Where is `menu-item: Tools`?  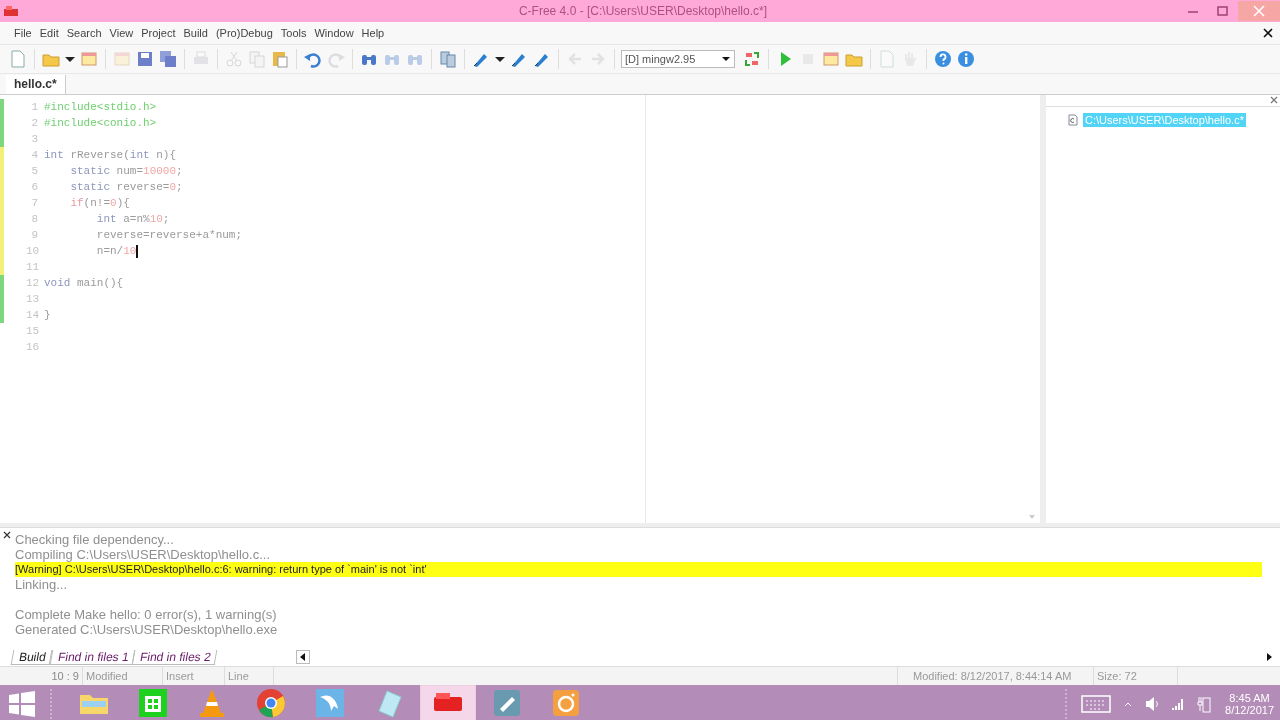 menu-item: Tools is located at coordinates (293, 33).